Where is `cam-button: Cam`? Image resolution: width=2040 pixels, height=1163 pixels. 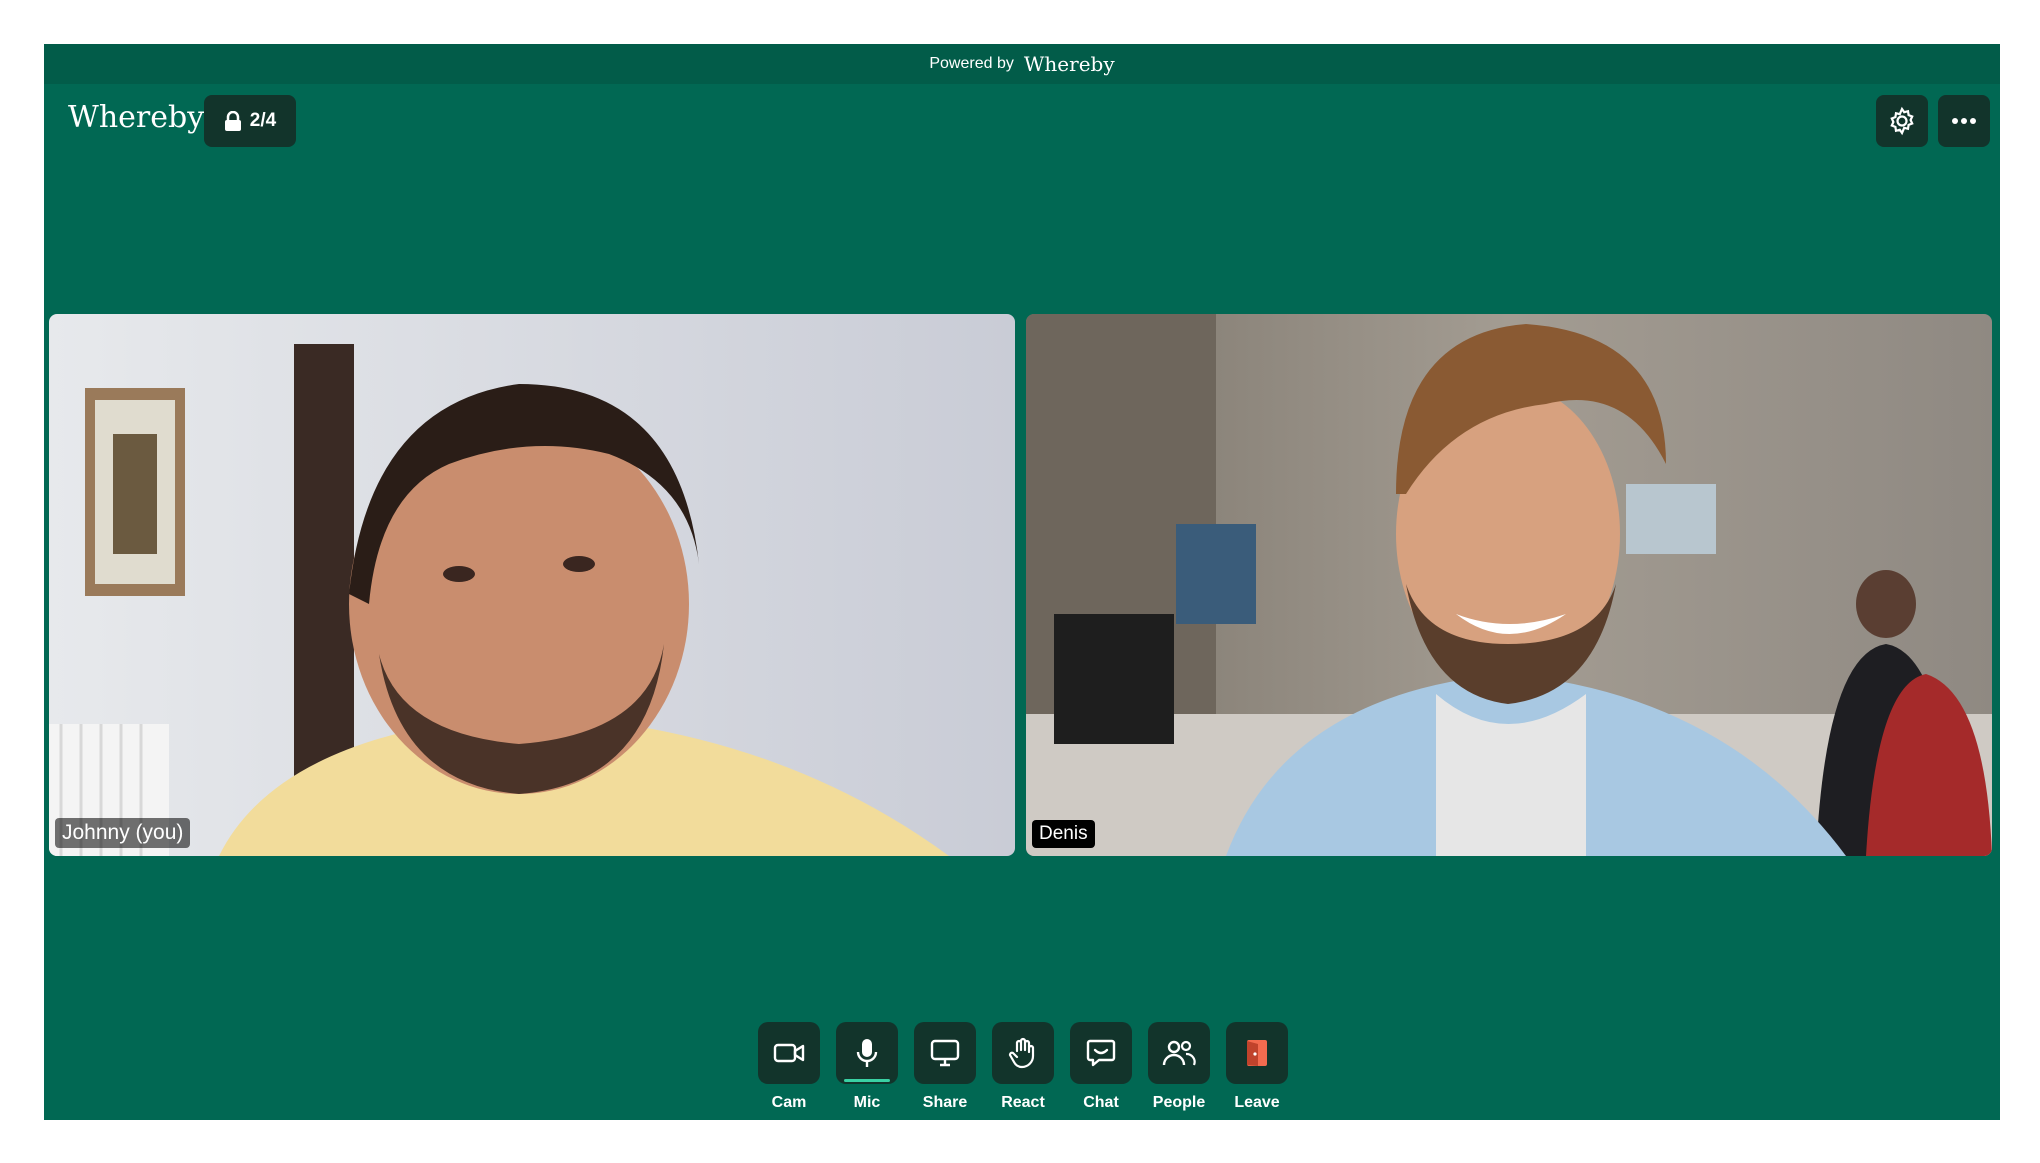
cam-button: Cam is located at coordinates (789, 1067).